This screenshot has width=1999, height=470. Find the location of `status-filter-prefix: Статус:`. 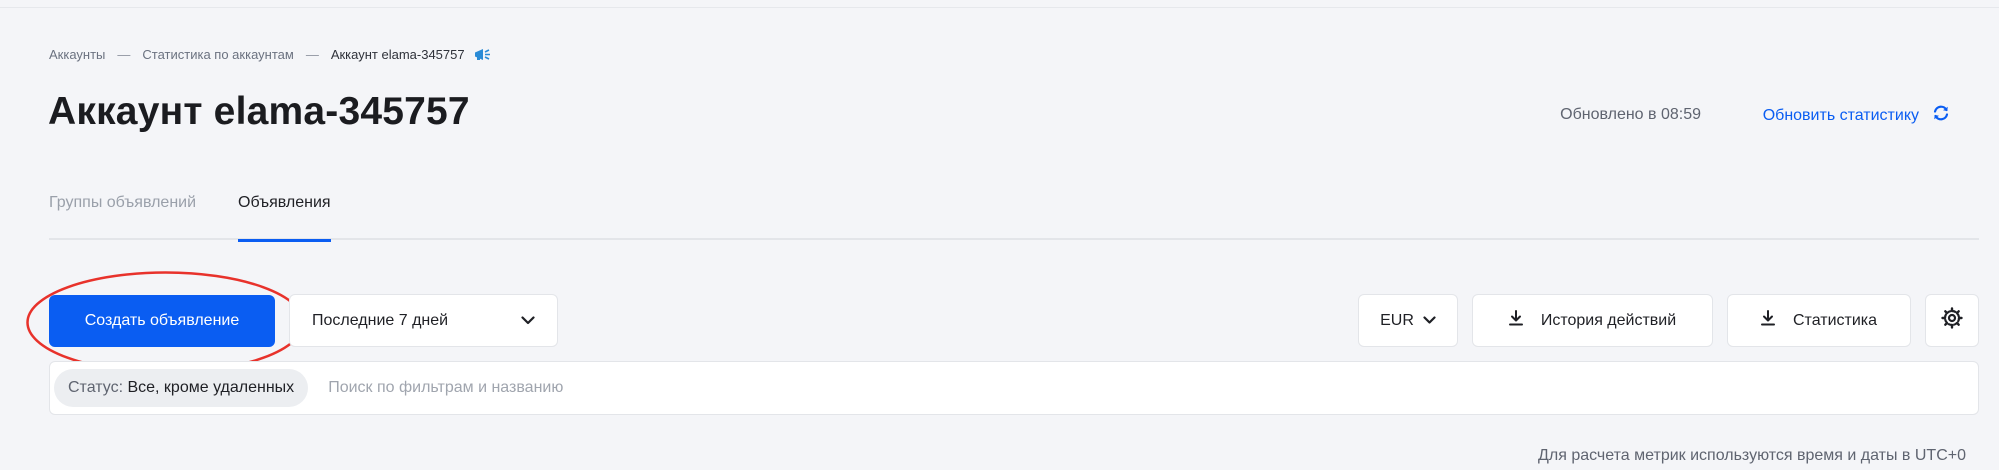

status-filter-prefix: Статус: is located at coordinates (98, 387).